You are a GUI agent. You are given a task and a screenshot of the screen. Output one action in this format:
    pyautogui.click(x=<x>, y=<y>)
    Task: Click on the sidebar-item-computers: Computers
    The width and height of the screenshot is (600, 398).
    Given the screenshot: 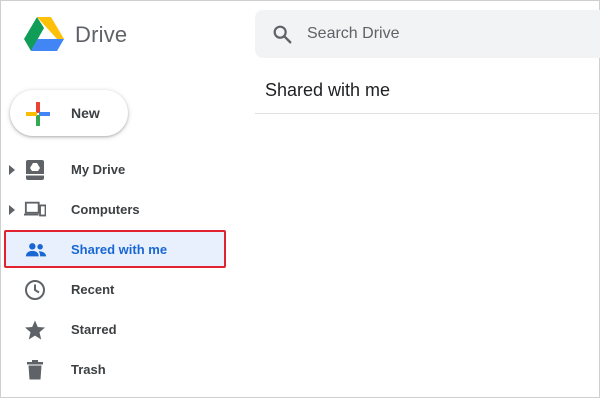 What is the action you would take?
    pyautogui.click(x=120, y=210)
    